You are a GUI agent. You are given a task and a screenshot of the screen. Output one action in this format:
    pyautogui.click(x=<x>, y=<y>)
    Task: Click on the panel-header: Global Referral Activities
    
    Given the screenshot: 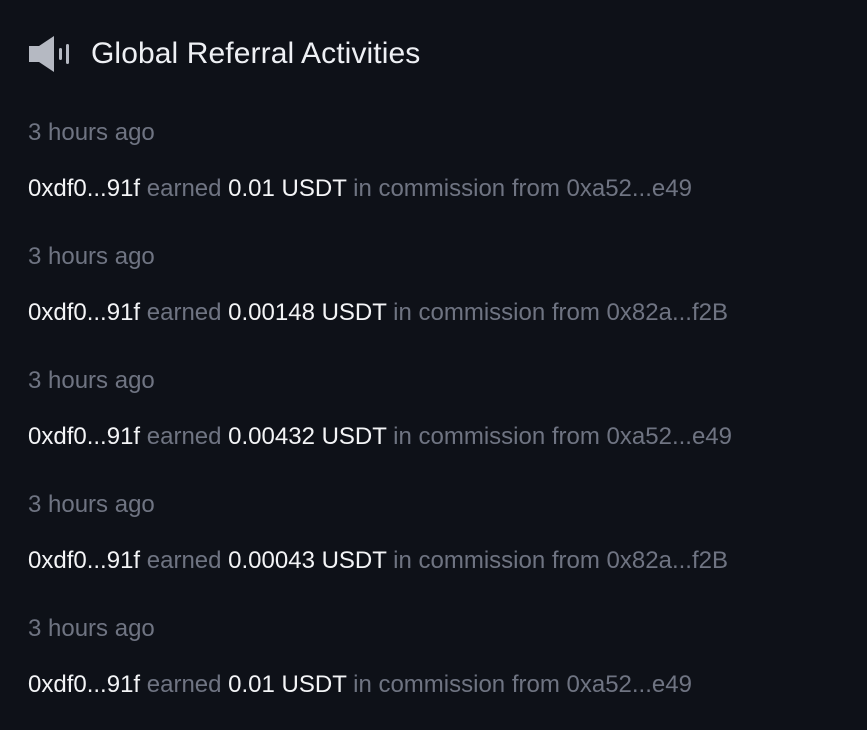 What is the action you would take?
    pyautogui.click(x=224, y=54)
    